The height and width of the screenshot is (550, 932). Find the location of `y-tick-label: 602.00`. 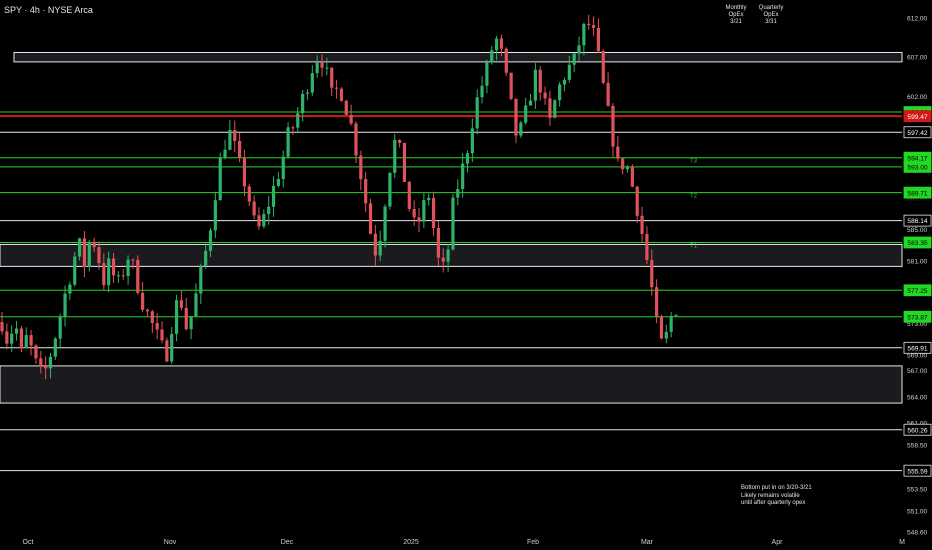

y-tick-label: 602.00 is located at coordinates (917, 97).